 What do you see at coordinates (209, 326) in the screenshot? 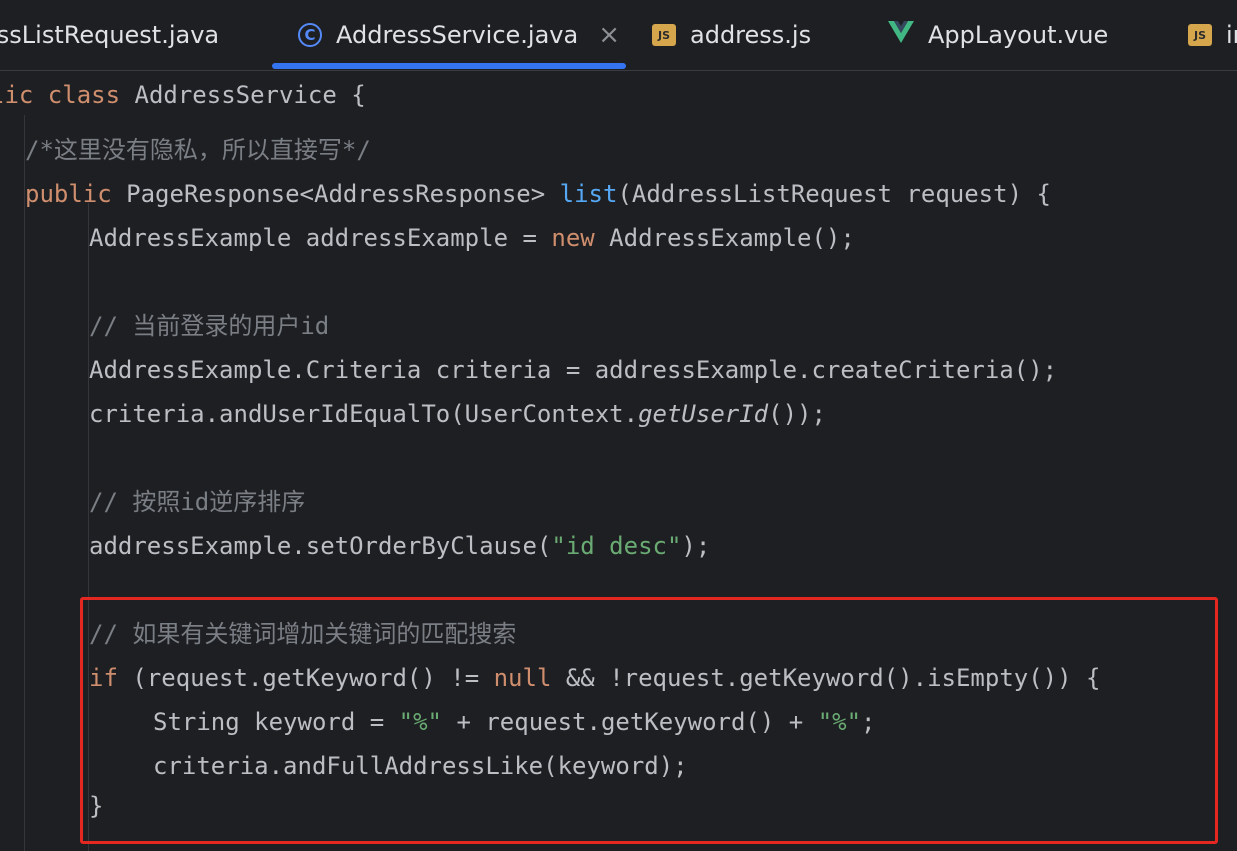
I see `code-line-comment: // 当前登录的用户id` at bounding box center [209, 326].